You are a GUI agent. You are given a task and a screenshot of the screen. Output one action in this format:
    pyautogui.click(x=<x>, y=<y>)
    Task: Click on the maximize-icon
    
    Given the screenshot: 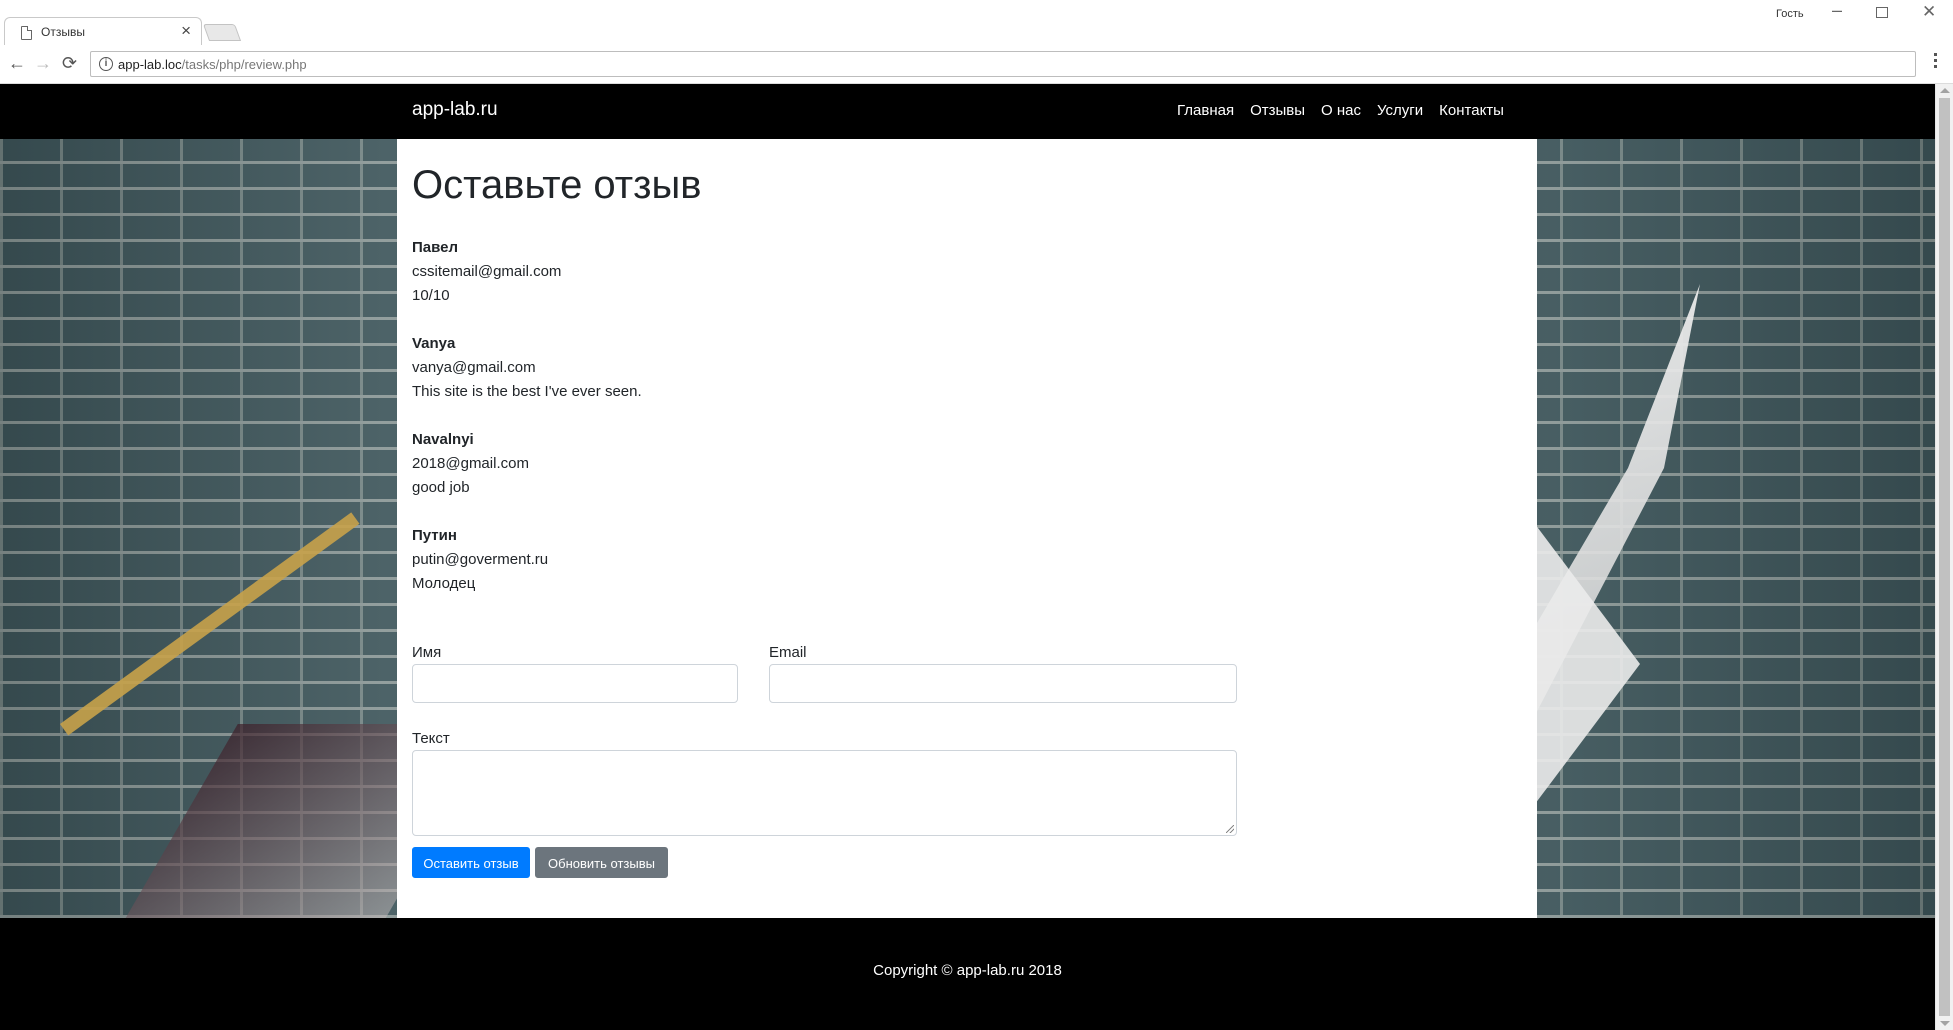 What is the action you would take?
    pyautogui.click(x=1882, y=12)
    